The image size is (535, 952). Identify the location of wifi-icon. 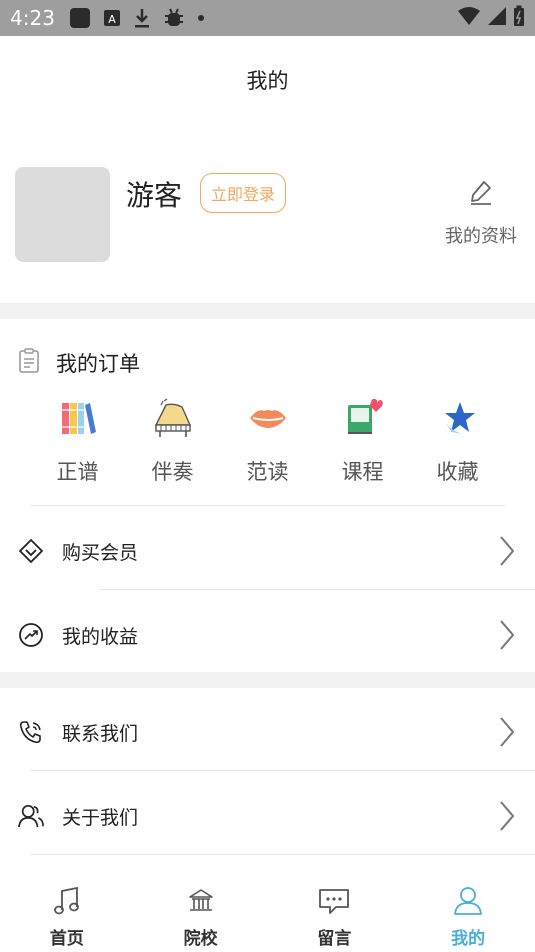
(469, 18).